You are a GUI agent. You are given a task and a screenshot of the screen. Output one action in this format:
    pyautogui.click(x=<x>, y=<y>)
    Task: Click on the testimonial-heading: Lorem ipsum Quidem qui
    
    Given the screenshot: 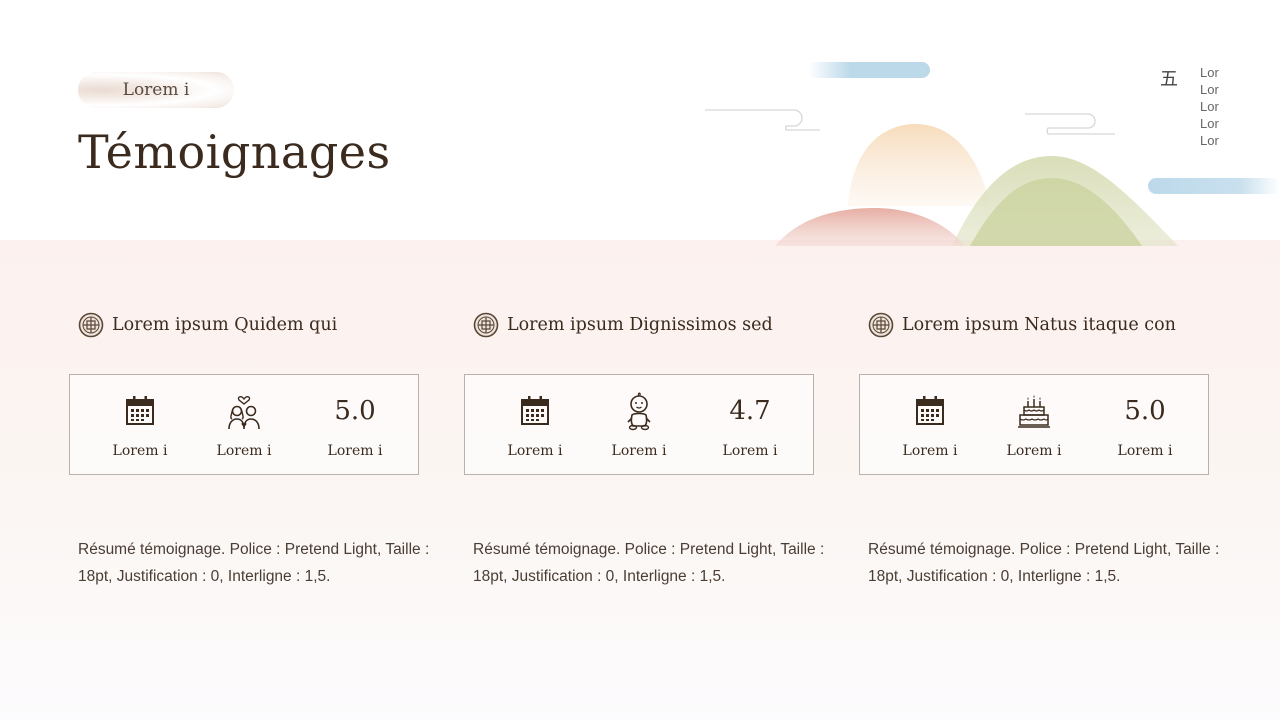 What is the action you would take?
    pyautogui.click(x=225, y=325)
    